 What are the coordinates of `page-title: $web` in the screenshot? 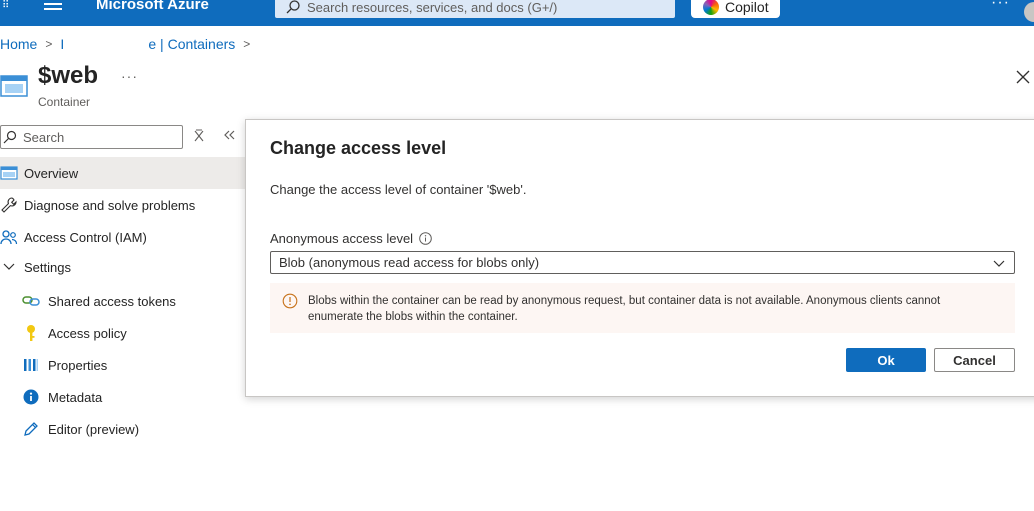 It's located at (68, 75).